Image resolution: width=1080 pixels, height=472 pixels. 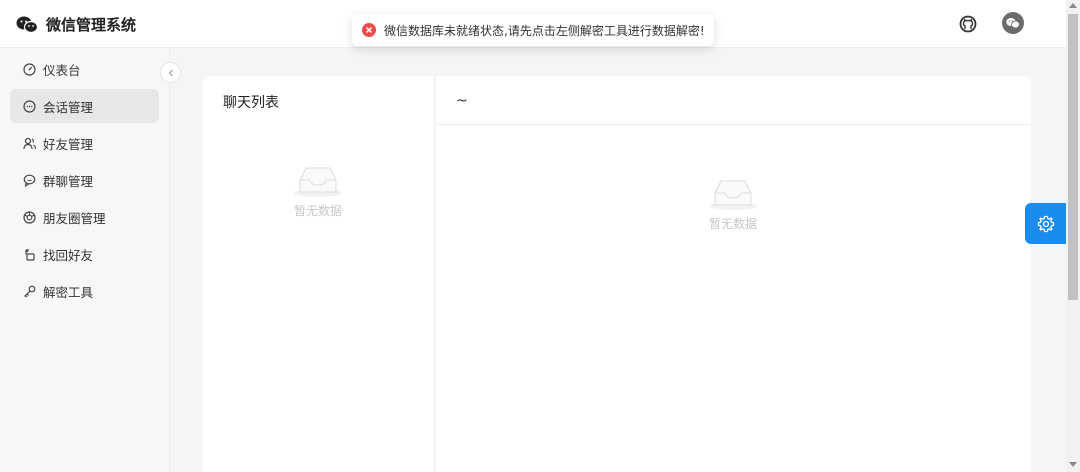 What do you see at coordinates (30, 254) in the screenshot?
I see `recover-icon` at bounding box center [30, 254].